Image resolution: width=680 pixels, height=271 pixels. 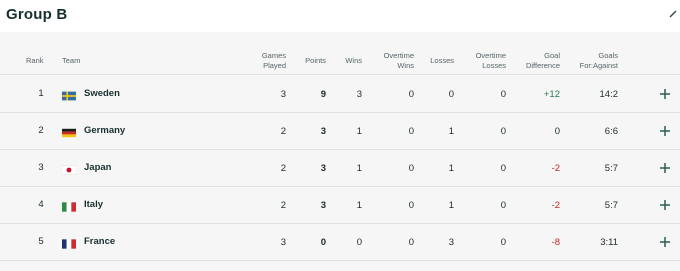 What do you see at coordinates (323, 94) in the screenshot?
I see `points-value: 9` at bounding box center [323, 94].